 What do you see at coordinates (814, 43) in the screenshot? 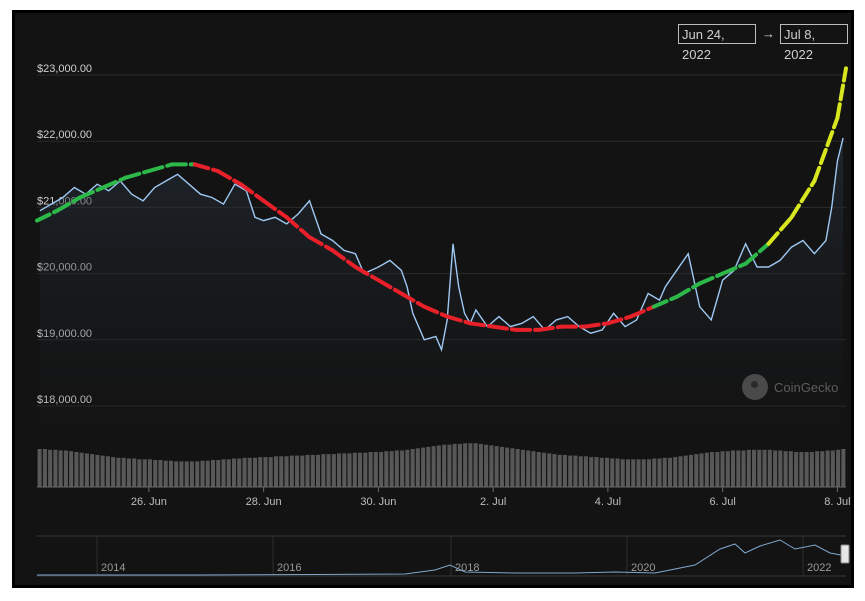
I see `range-end-input: Jul 8, 2022` at bounding box center [814, 43].